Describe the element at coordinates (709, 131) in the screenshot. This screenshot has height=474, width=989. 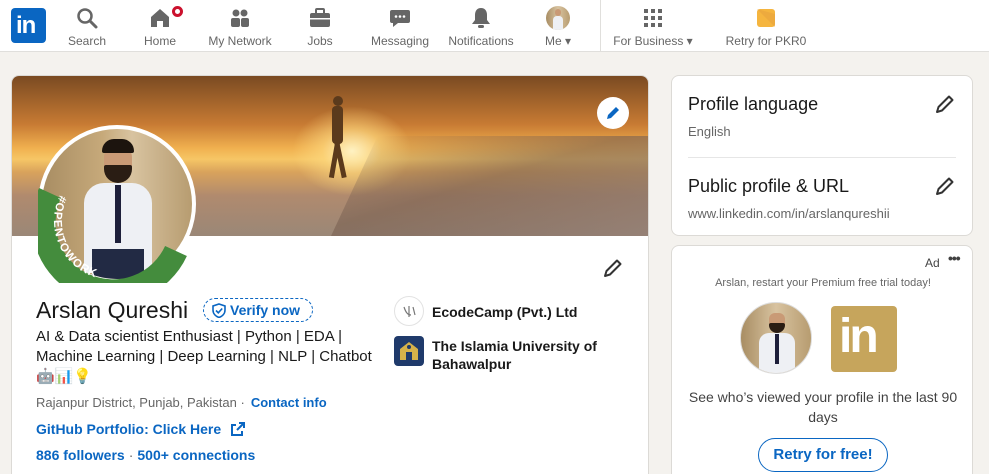
I see `profile-language-value: English` at that location.